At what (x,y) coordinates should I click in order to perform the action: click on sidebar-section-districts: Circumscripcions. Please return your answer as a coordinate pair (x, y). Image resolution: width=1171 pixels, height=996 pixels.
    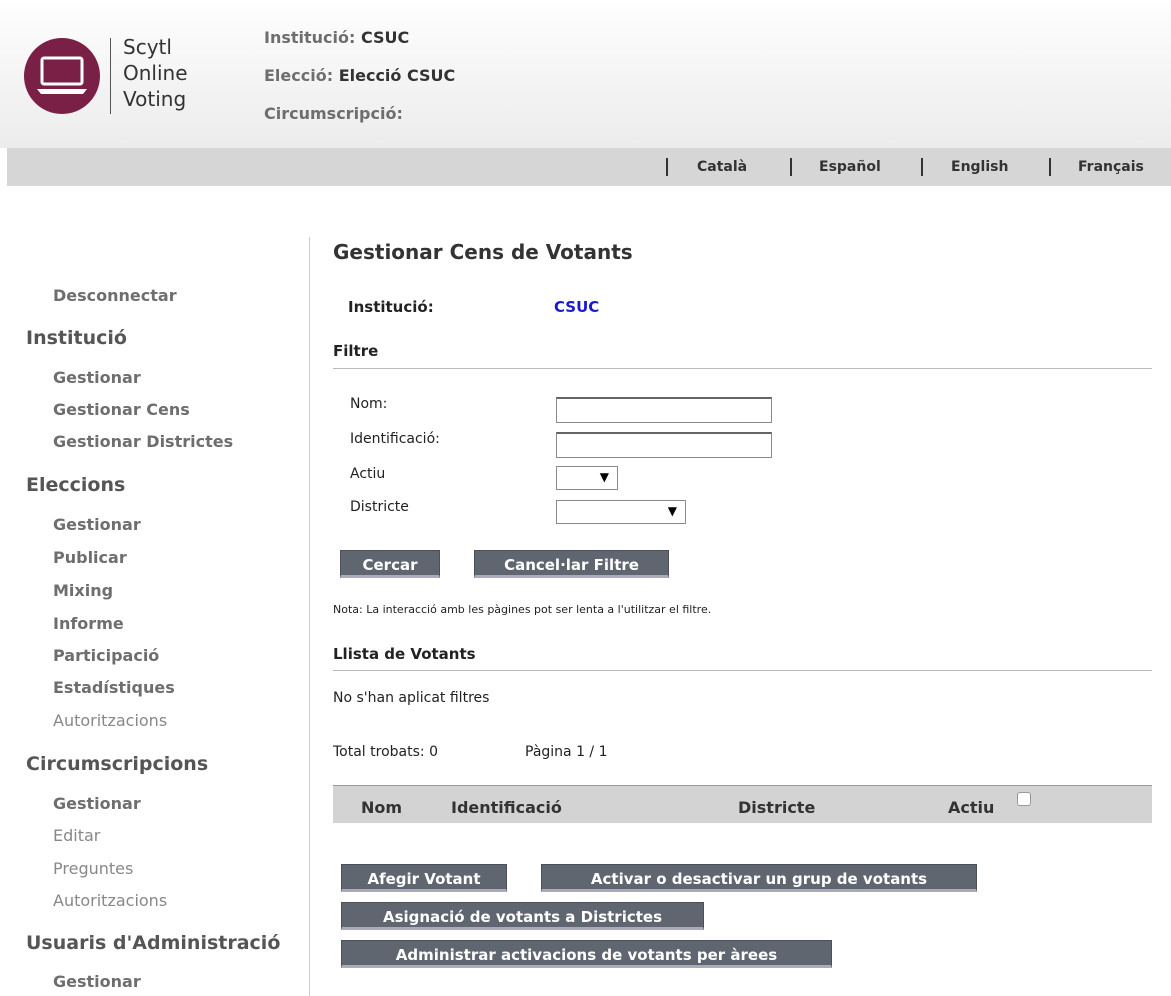
    Looking at the image, I should click on (117, 764).